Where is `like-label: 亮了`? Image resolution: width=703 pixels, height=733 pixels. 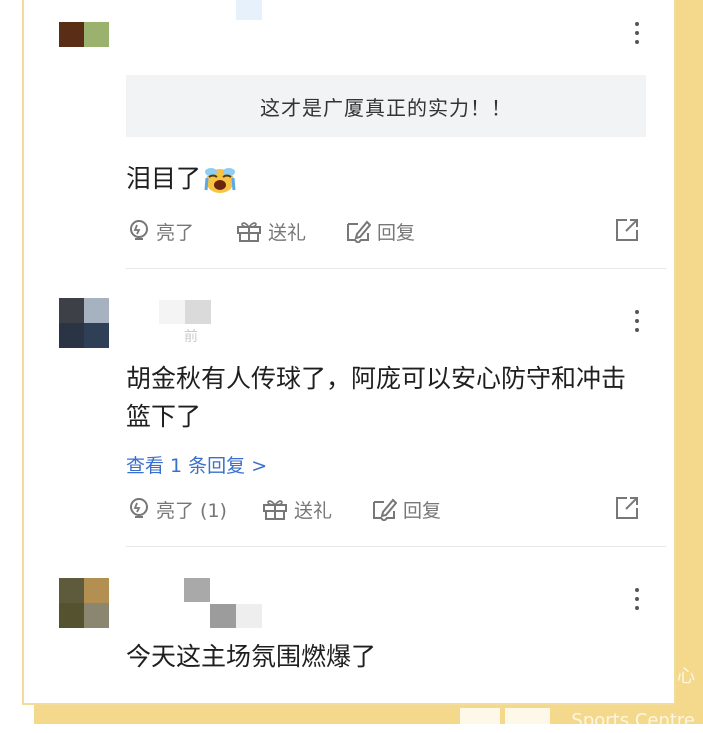 like-label: 亮了 is located at coordinates (175, 232).